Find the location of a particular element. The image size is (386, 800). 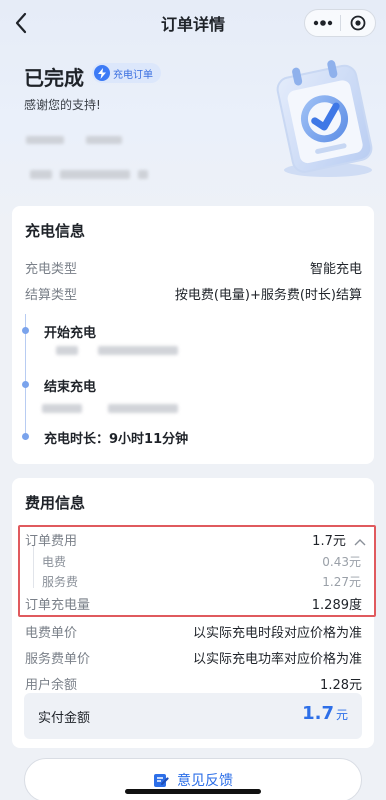

order-type-badge: 充电订单 is located at coordinates (126, 73).